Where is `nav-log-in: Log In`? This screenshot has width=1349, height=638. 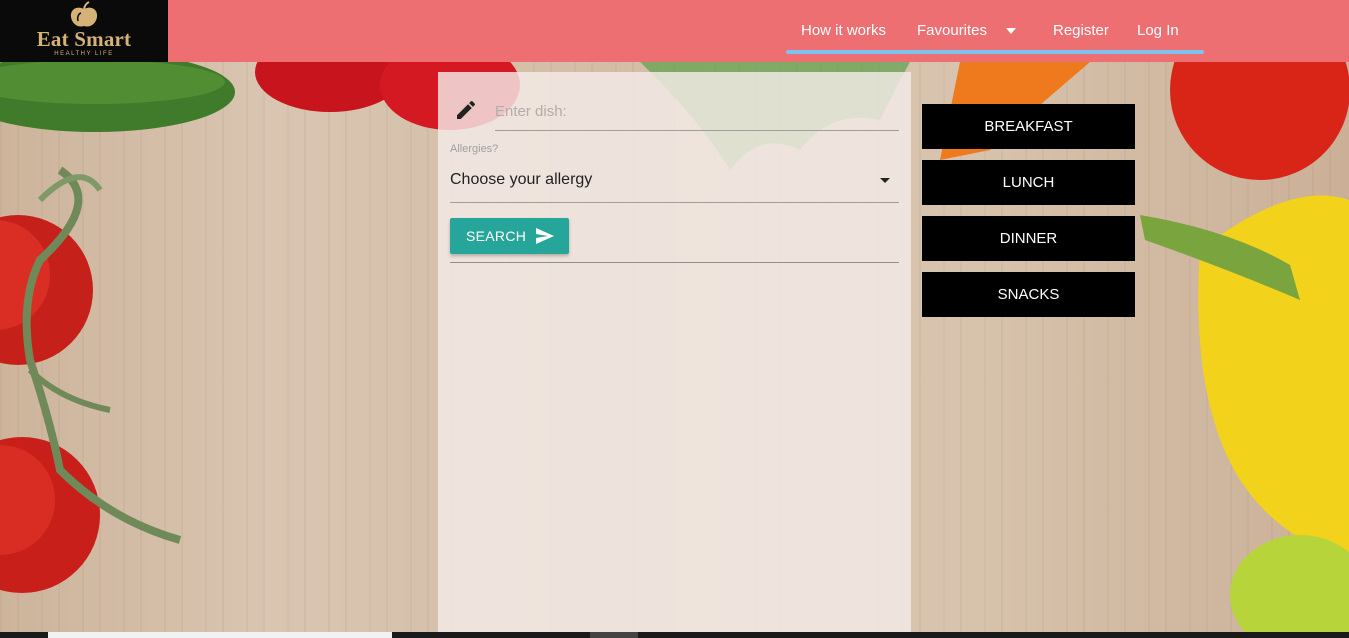
nav-log-in: Log In is located at coordinates (1158, 31).